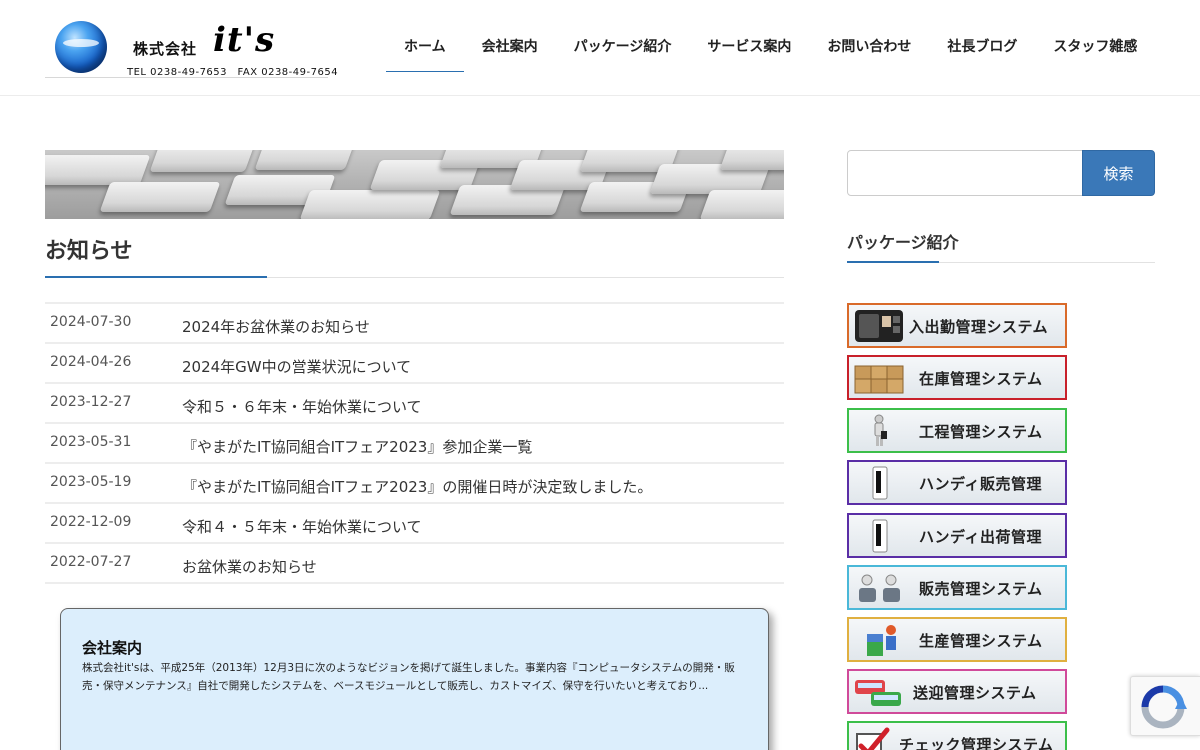  What do you see at coordinates (91, 362) in the screenshot?
I see `news-date: 2024-04-26` at bounding box center [91, 362].